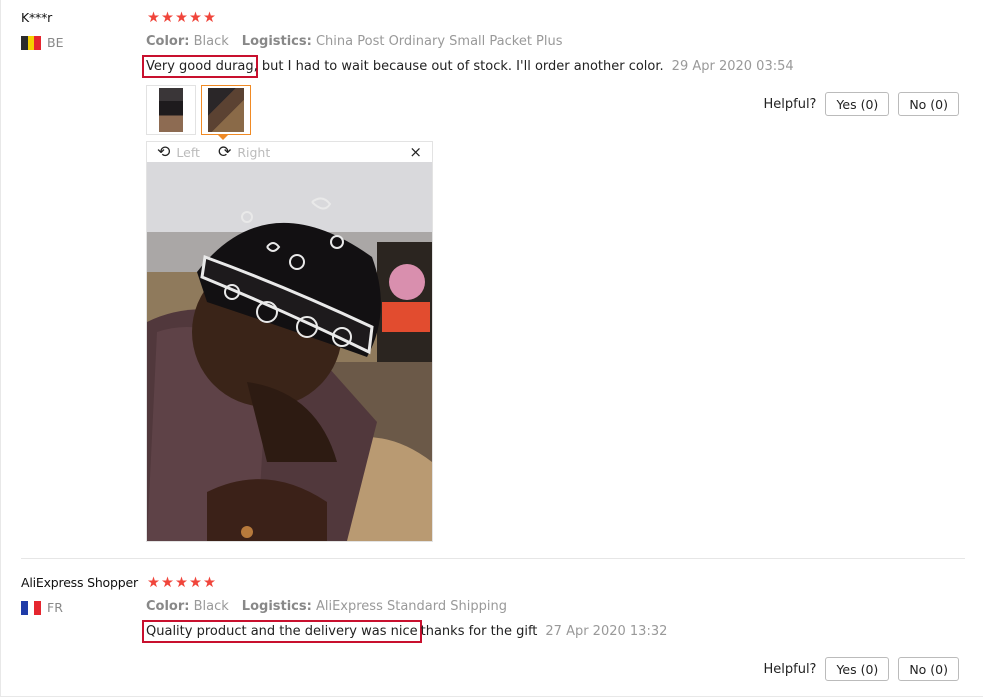 The width and height of the screenshot is (984, 698). I want to click on review-divider, so click(493, 558).